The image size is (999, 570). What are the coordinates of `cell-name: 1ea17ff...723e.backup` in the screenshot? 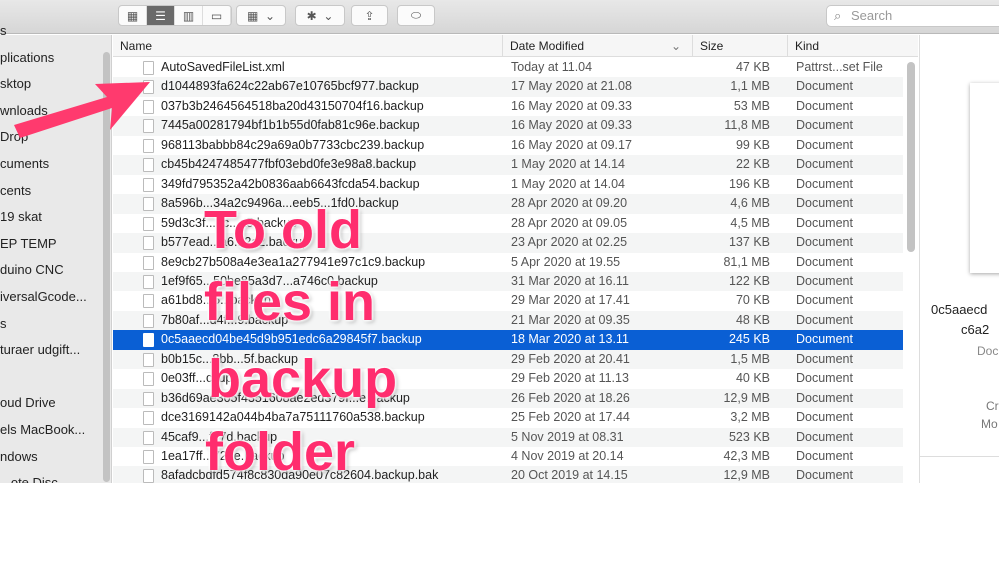 It's located at (223, 456).